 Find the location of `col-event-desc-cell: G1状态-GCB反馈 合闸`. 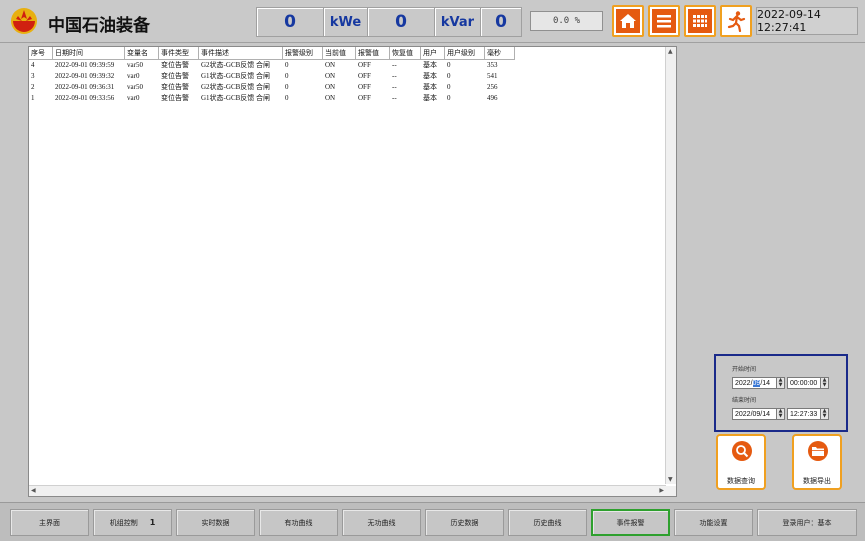

col-event-desc-cell: G1状态-GCB反馈 合闸 is located at coordinates (236, 76).